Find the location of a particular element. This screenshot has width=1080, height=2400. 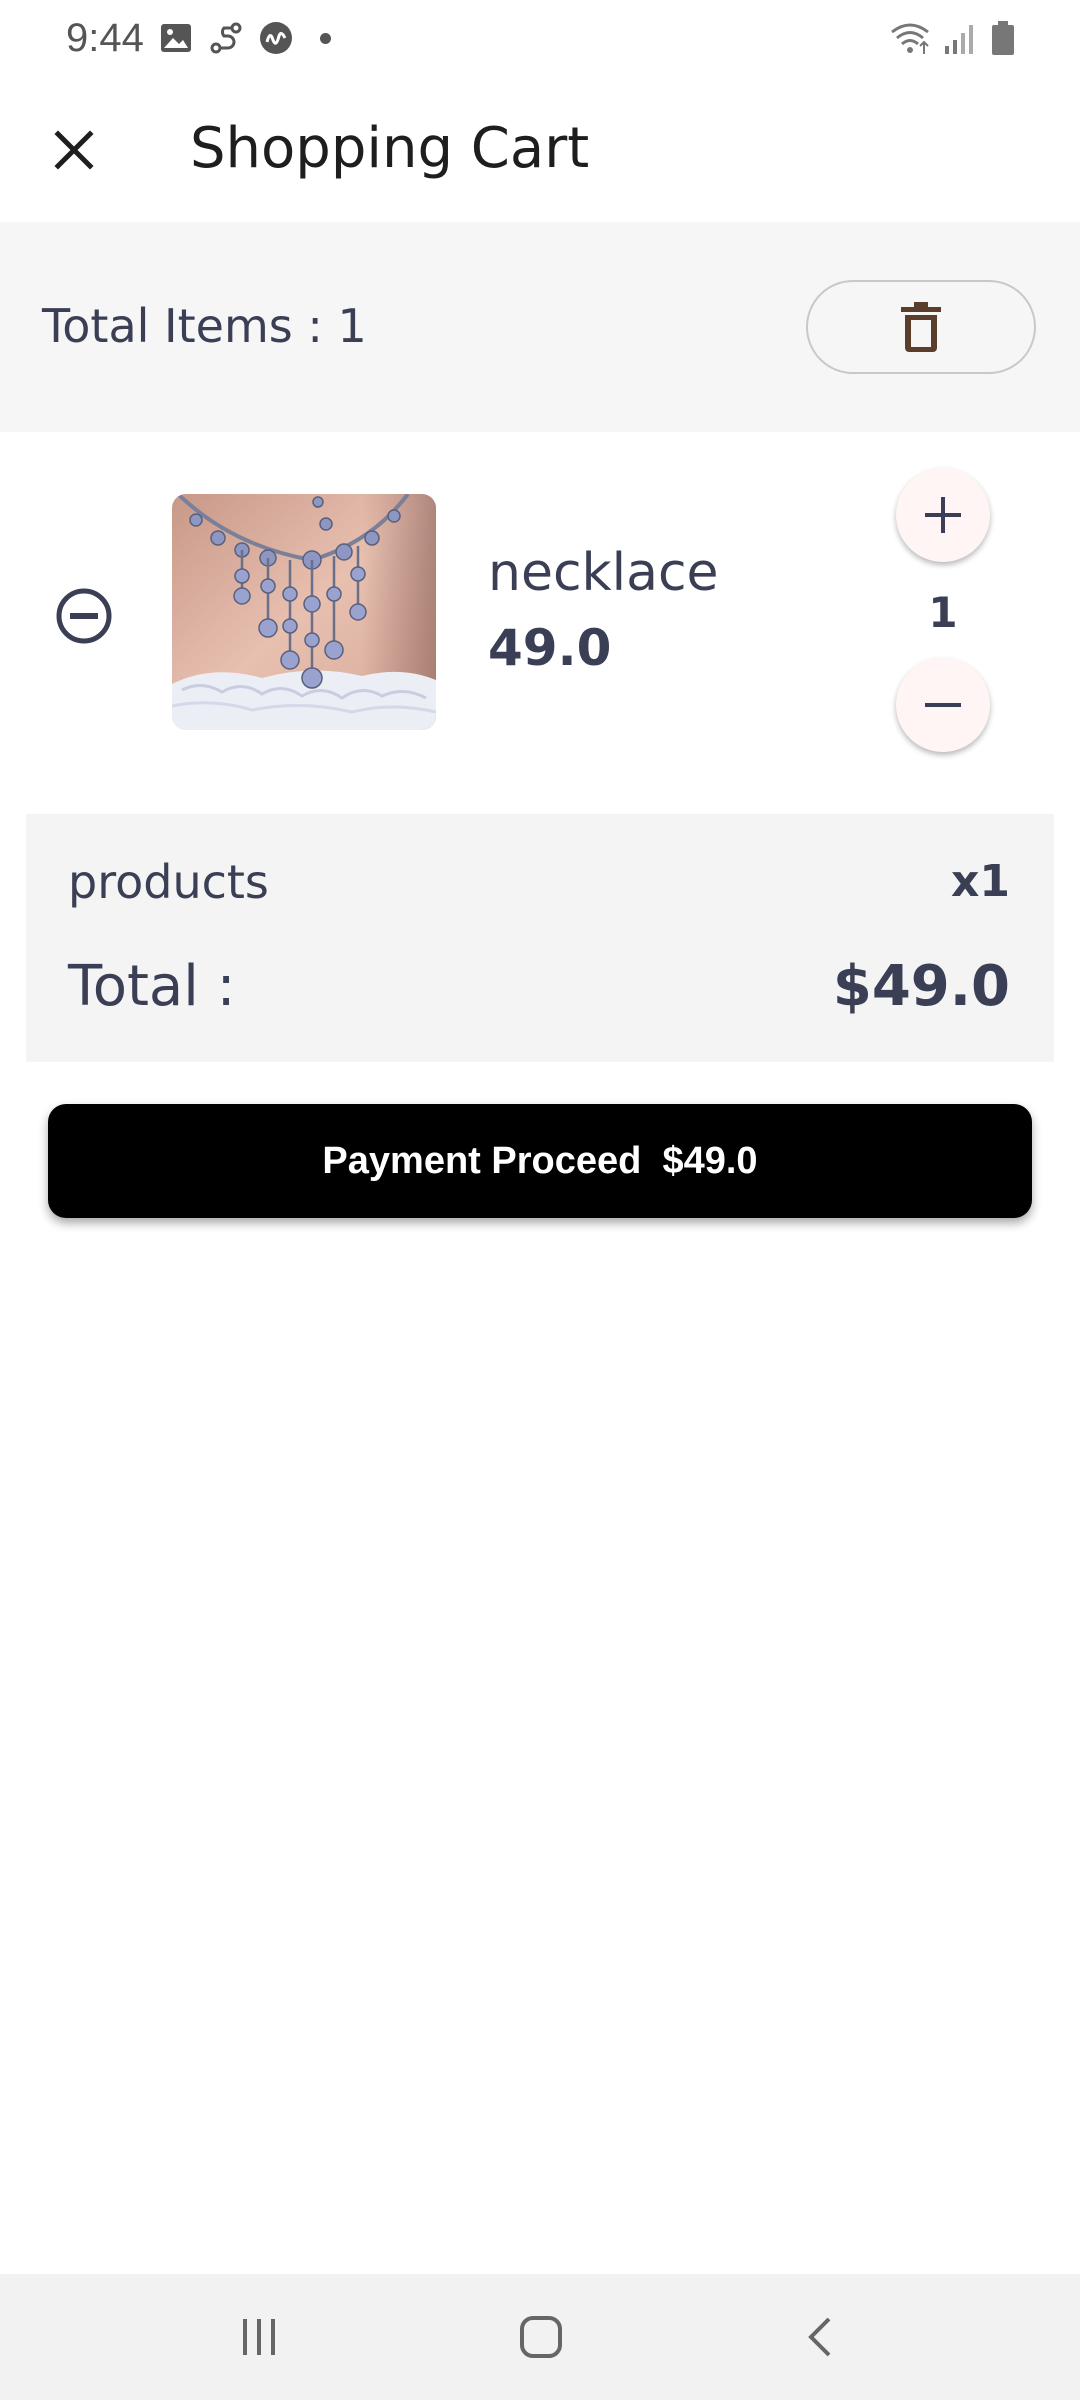

back-button is located at coordinates (821, 2337).